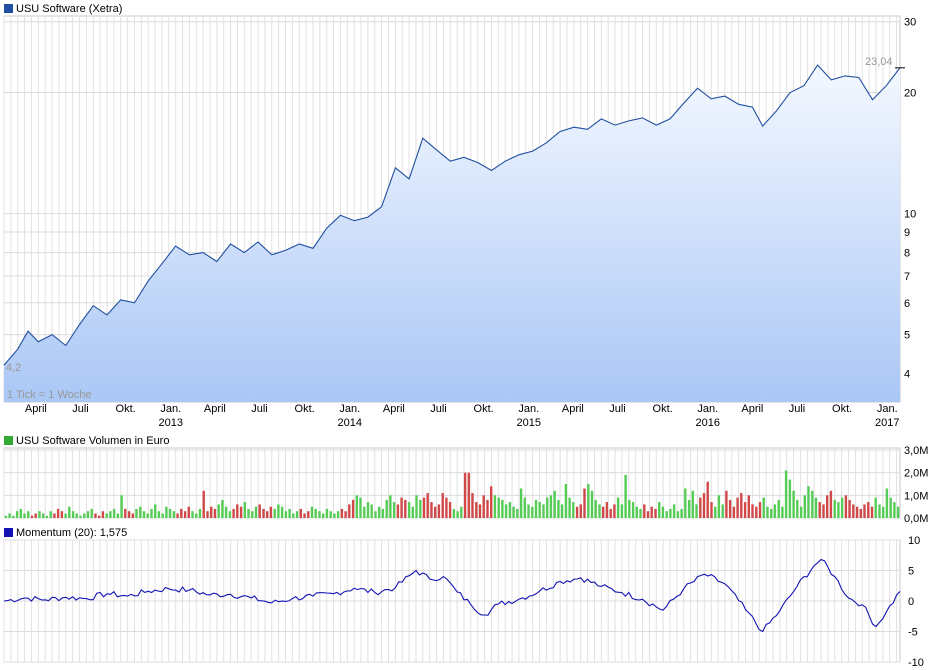 Image resolution: width=940 pixels, height=670 pixels. I want to click on volume-panel-title: USU Software Volumen in Euro, so click(92, 441).